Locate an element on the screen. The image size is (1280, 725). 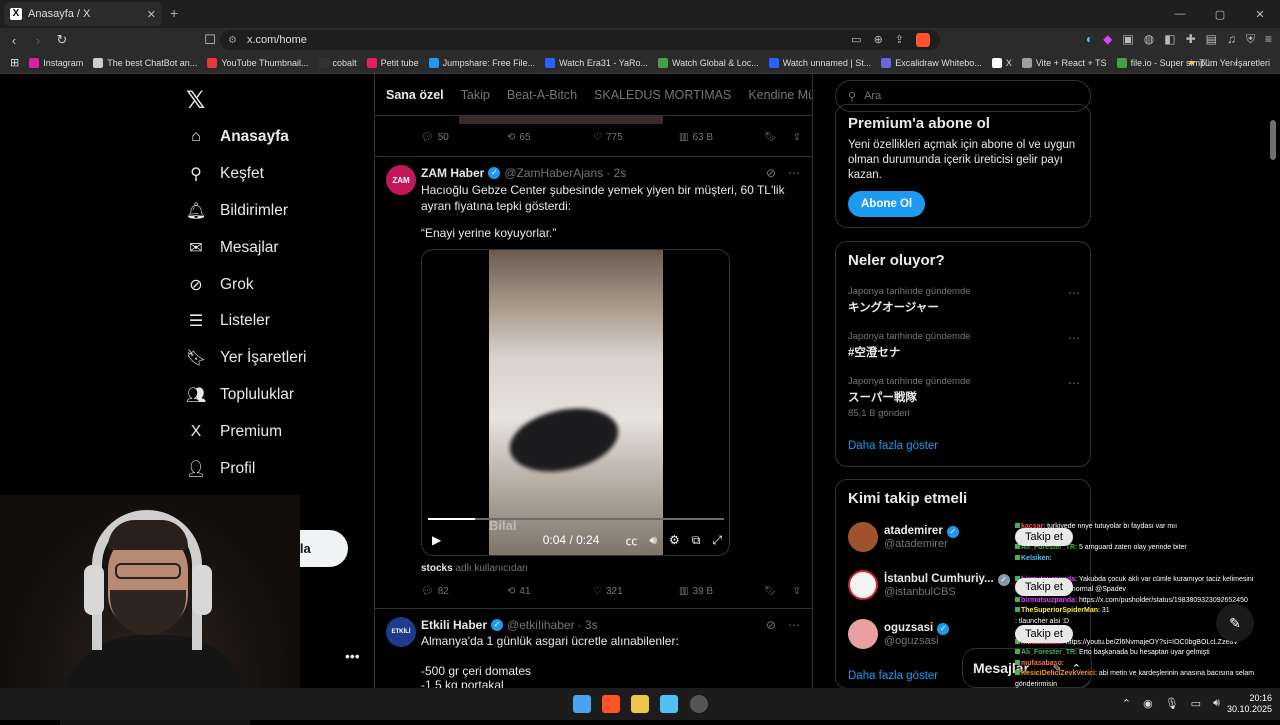
back-icon: ‹ is located at coordinates (14, 40).